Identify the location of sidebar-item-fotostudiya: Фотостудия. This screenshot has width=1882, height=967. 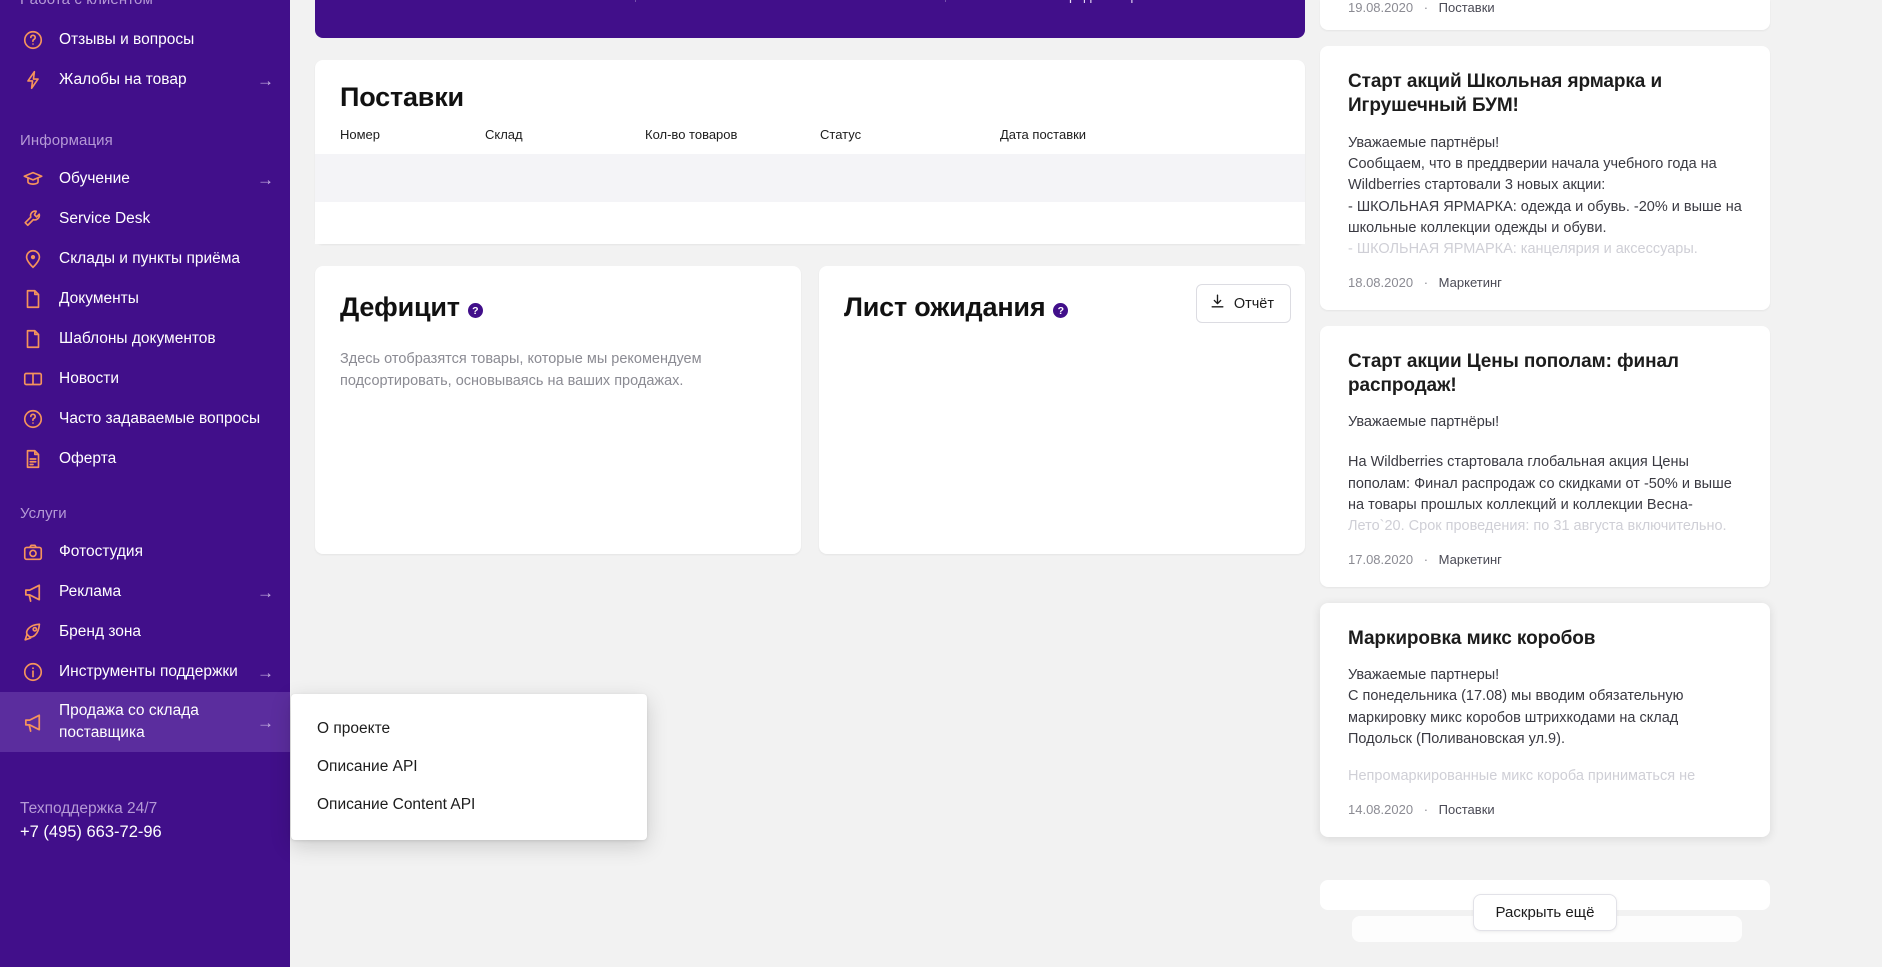
(145, 552).